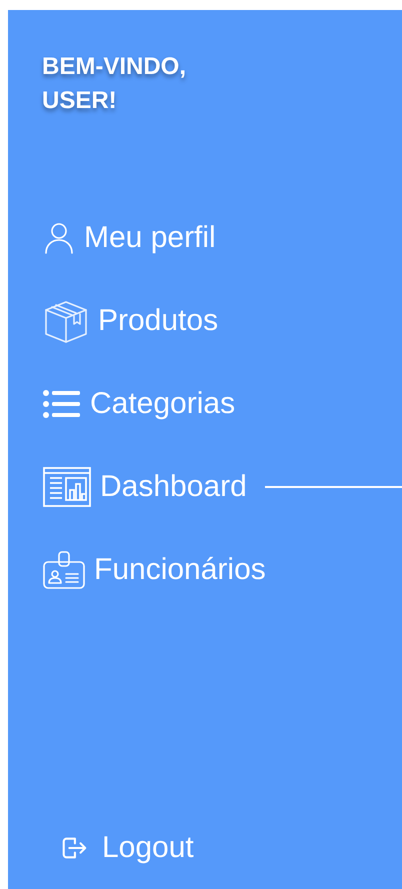 The image size is (402, 889). What do you see at coordinates (64, 570) in the screenshot?
I see `id-badge-icon` at bounding box center [64, 570].